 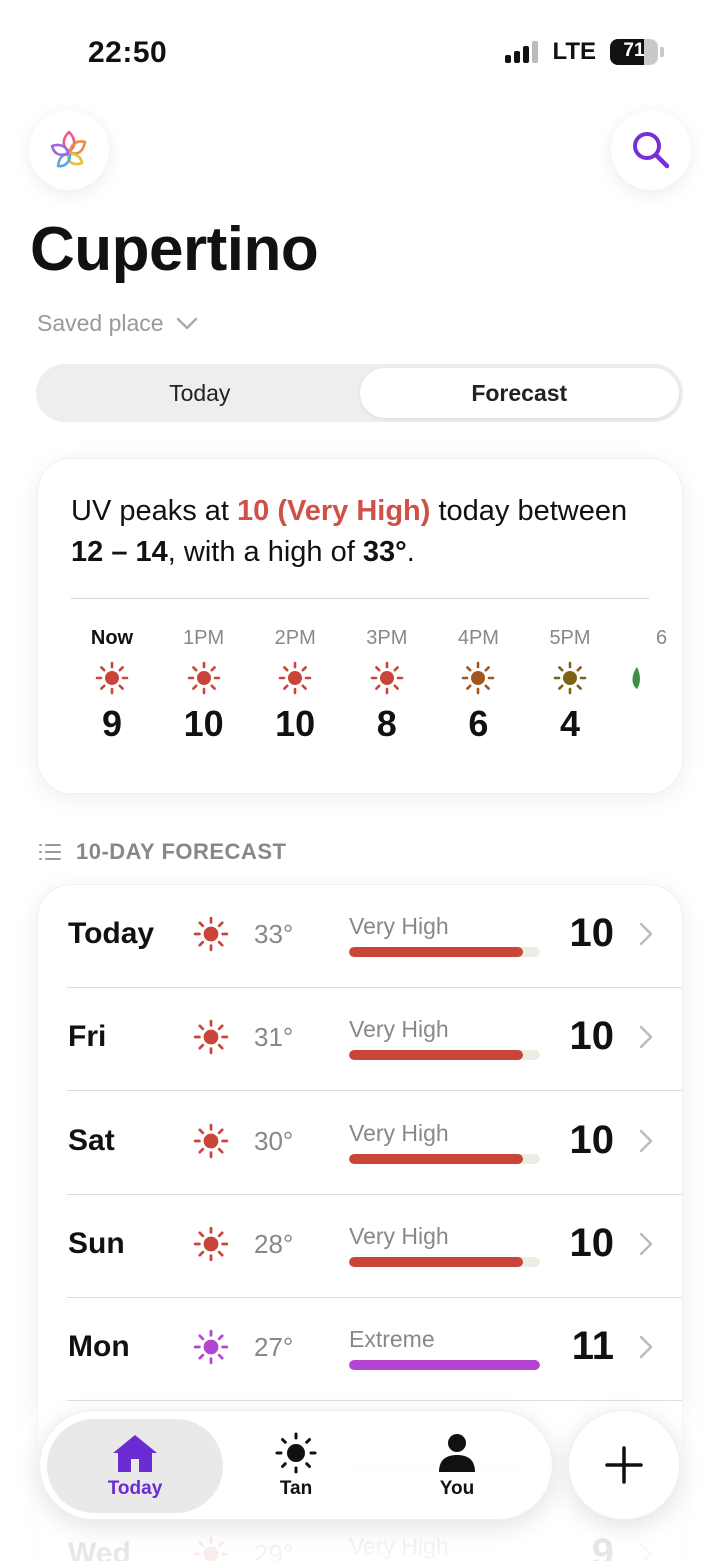 I want to click on hourly-item: 6, so click(x=649, y=665).